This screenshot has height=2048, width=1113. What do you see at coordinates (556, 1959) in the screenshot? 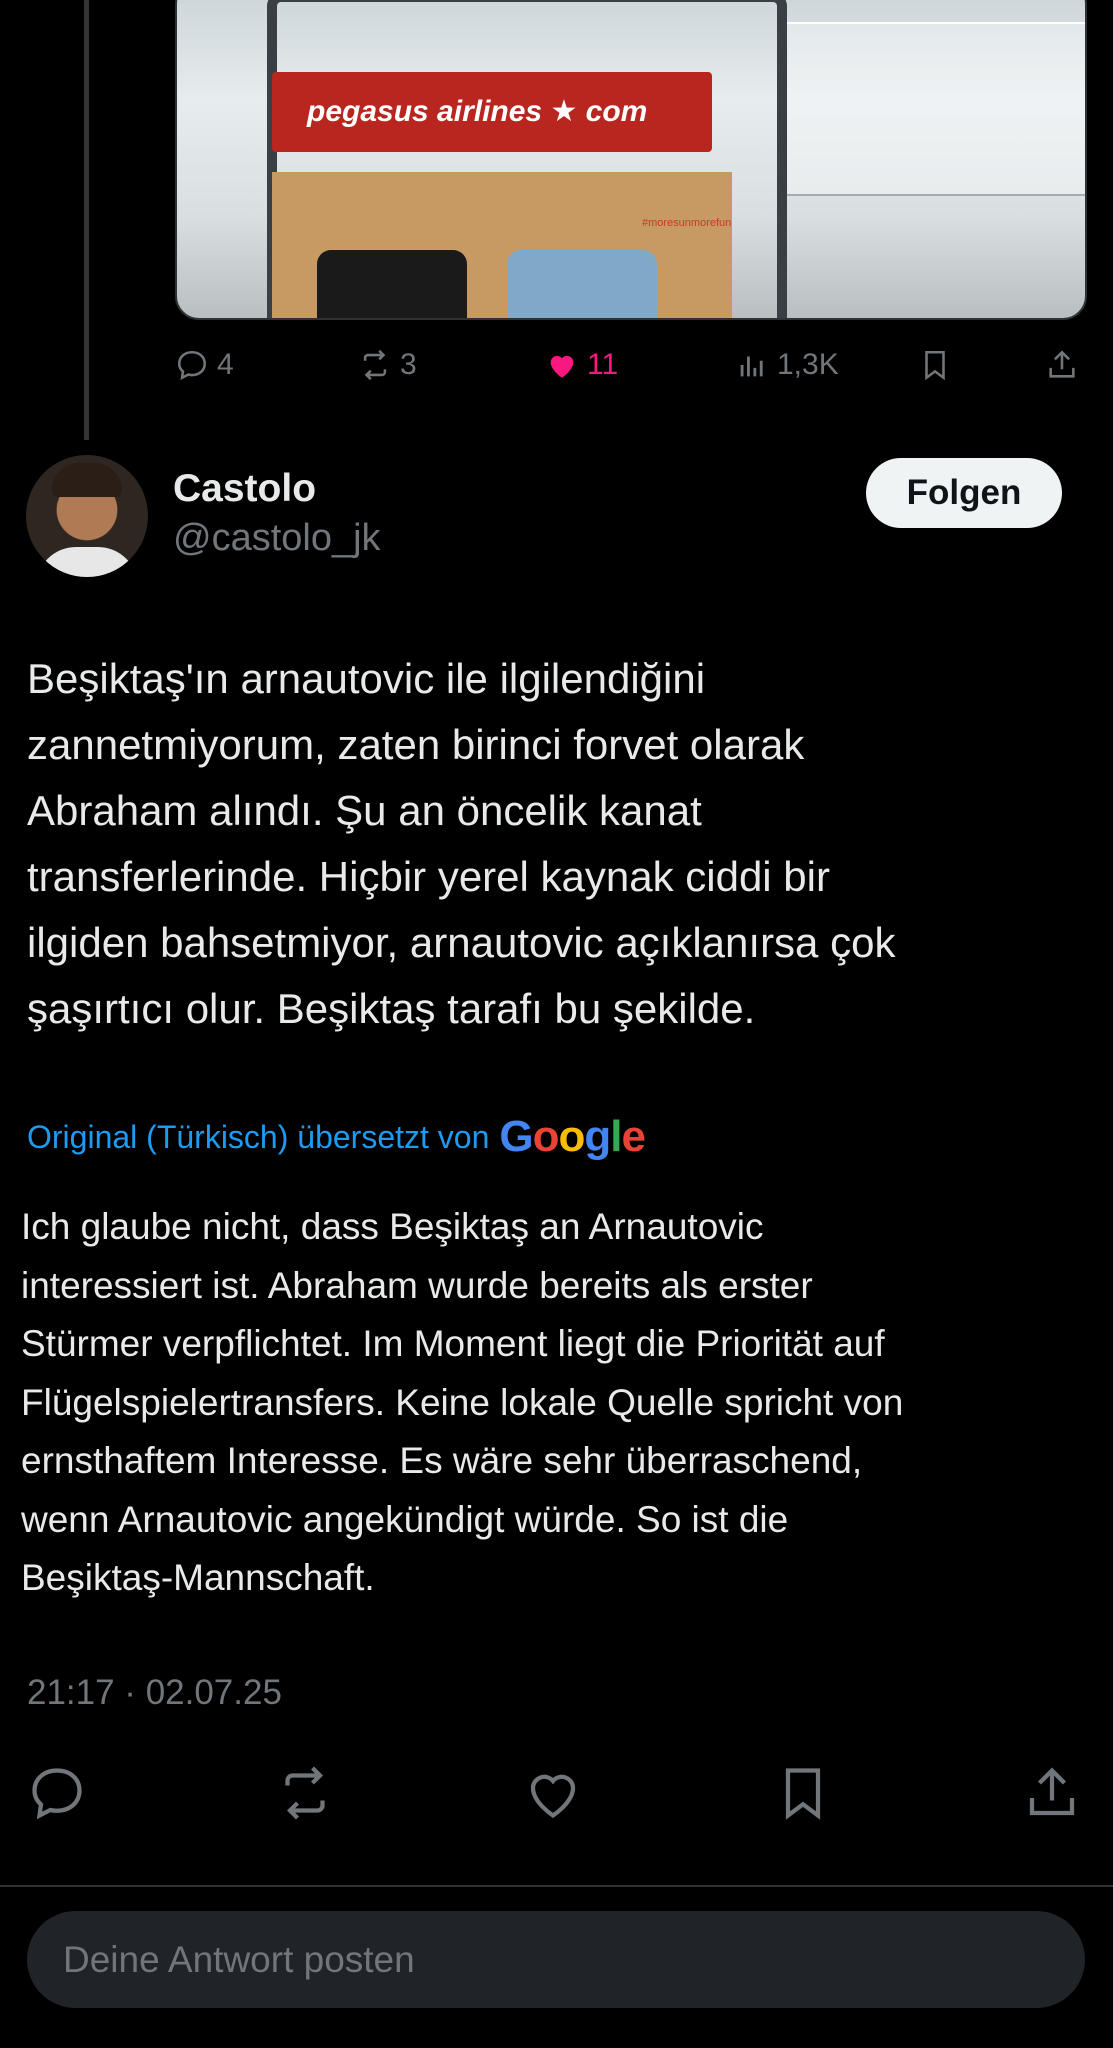
I see `reply-input: Deine Antwort posten` at bounding box center [556, 1959].